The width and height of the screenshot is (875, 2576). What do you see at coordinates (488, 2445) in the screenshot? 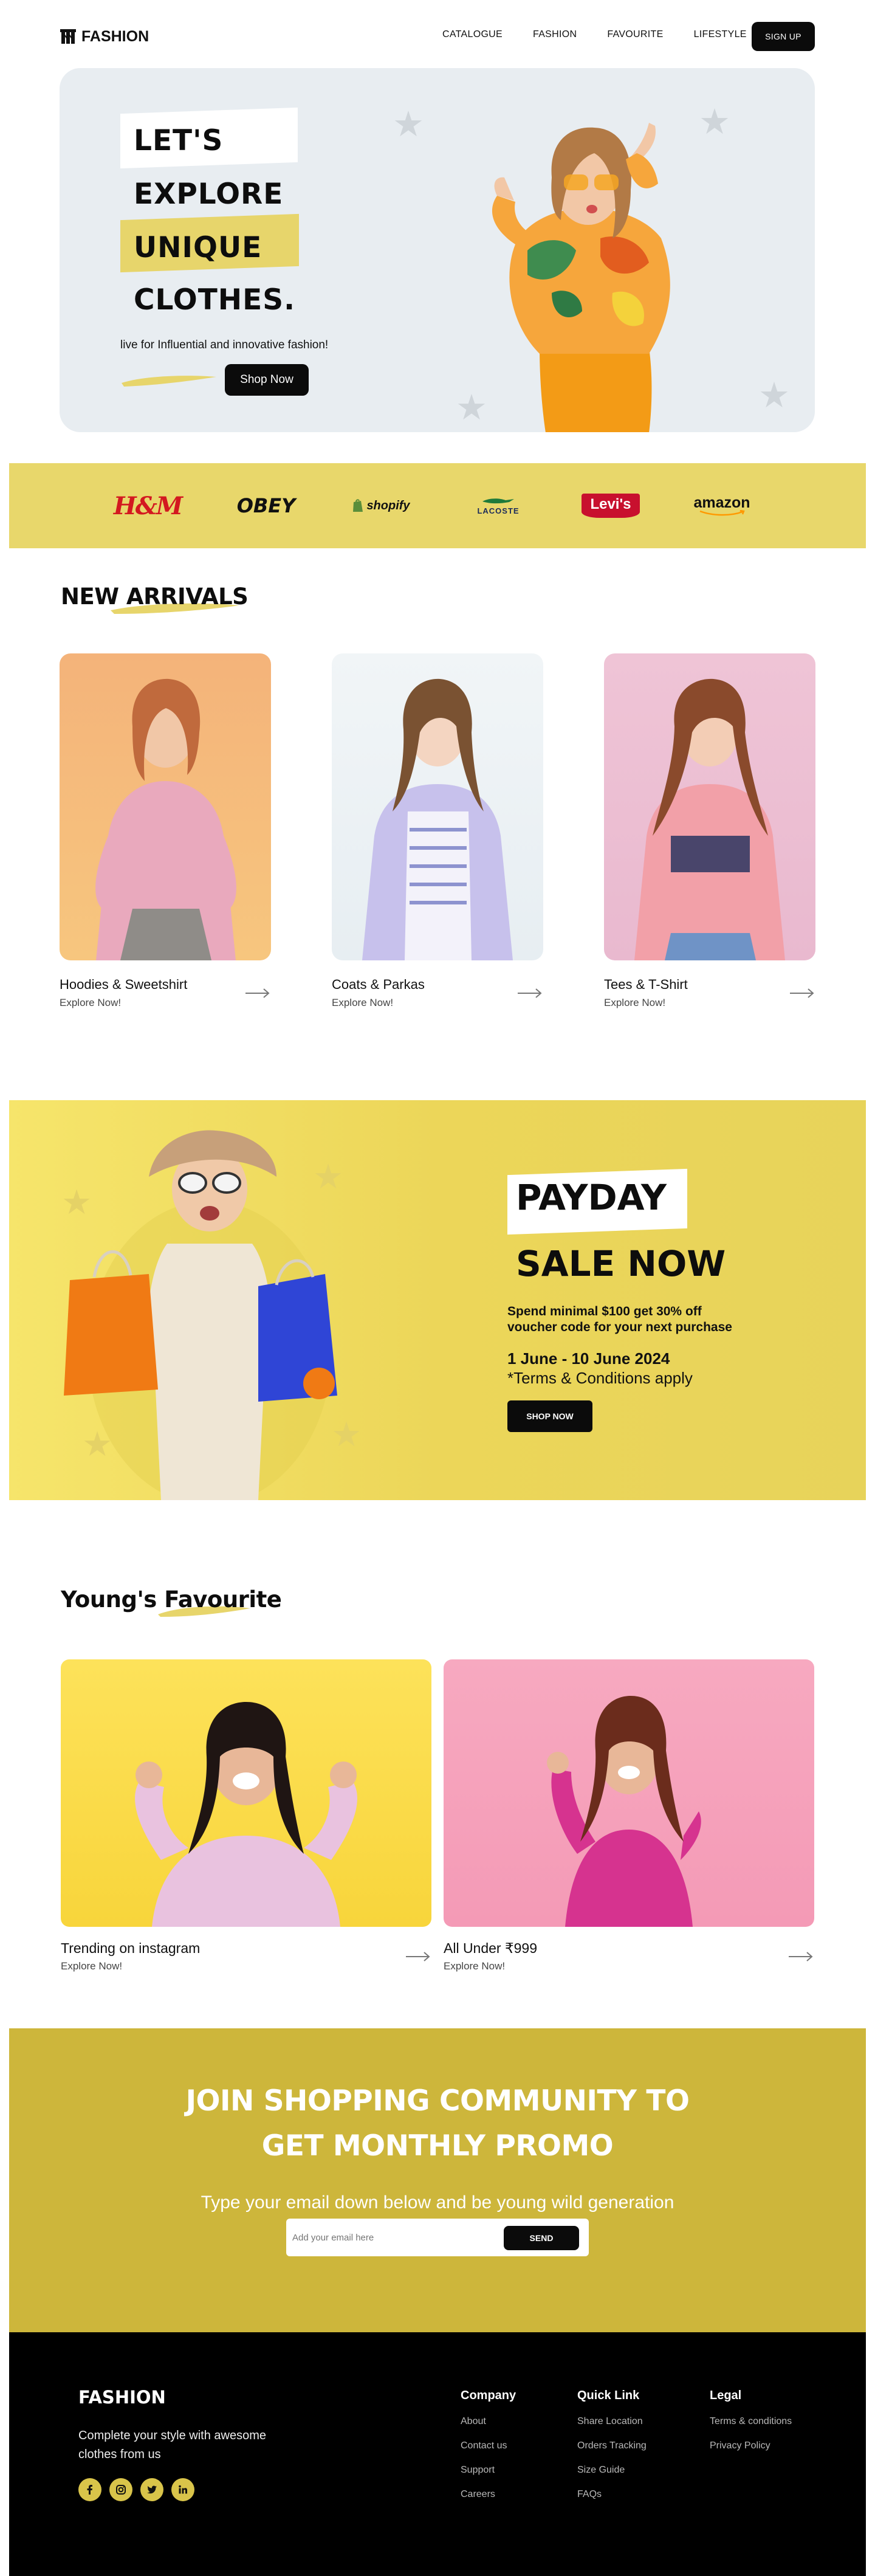
I see `footer-link-contact: Contact us` at bounding box center [488, 2445].